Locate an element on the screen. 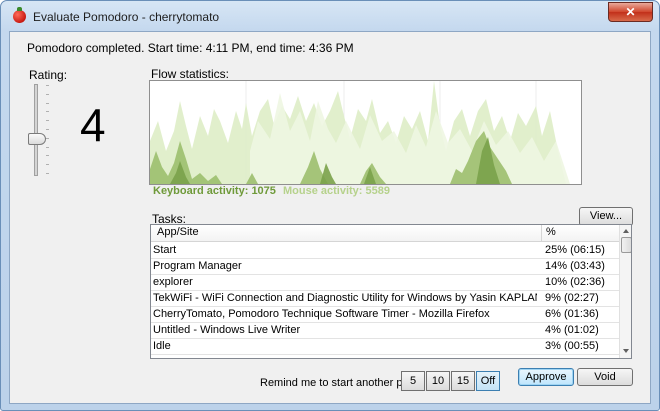  table-row: explorer 10% (02:36) is located at coordinates (385, 282).